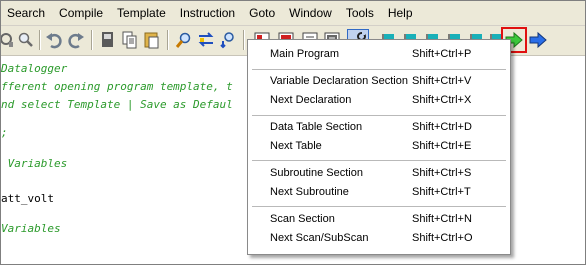 This screenshot has width=586, height=265. Describe the element at coordinates (117, 104) in the screenshot. I see `code-line: nd select Template | Save as Defaul` at that location.